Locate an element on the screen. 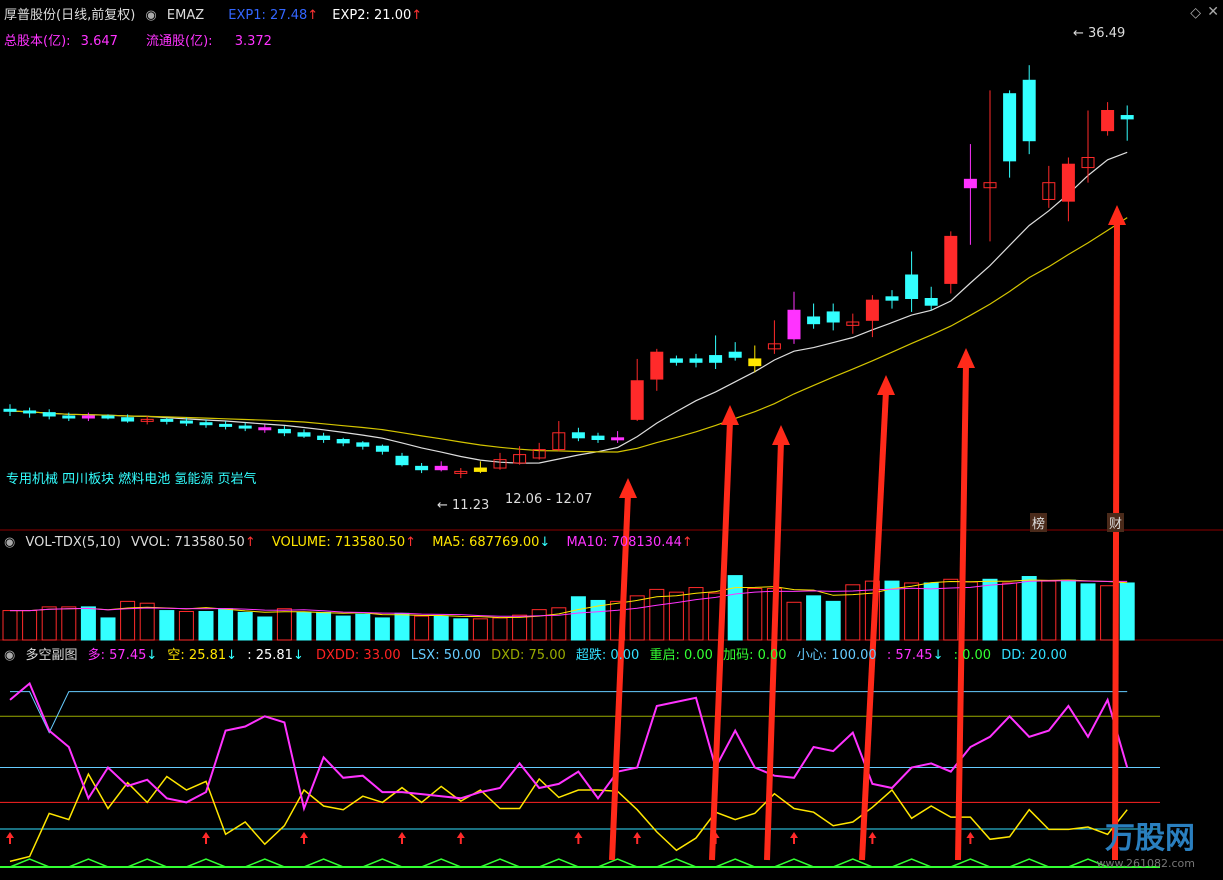  high-price-label: ← 36.49 is located at coordinates (1099, 33).